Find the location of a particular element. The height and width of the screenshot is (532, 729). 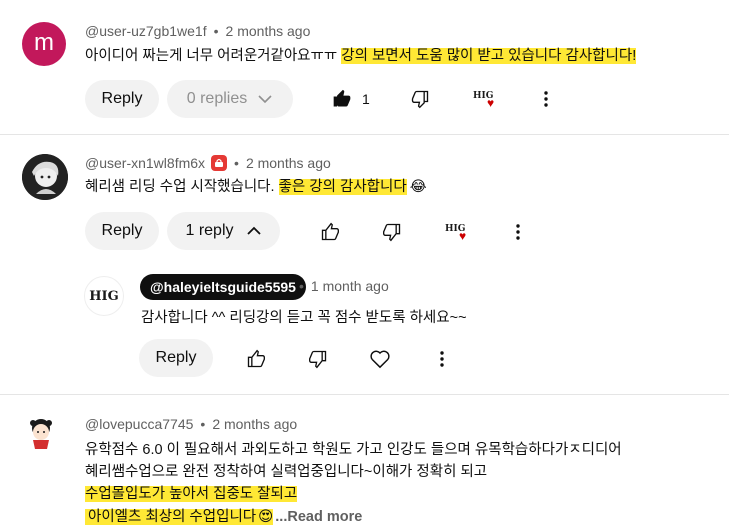

reply-more-options-icon is located at coordinates (442, 359).